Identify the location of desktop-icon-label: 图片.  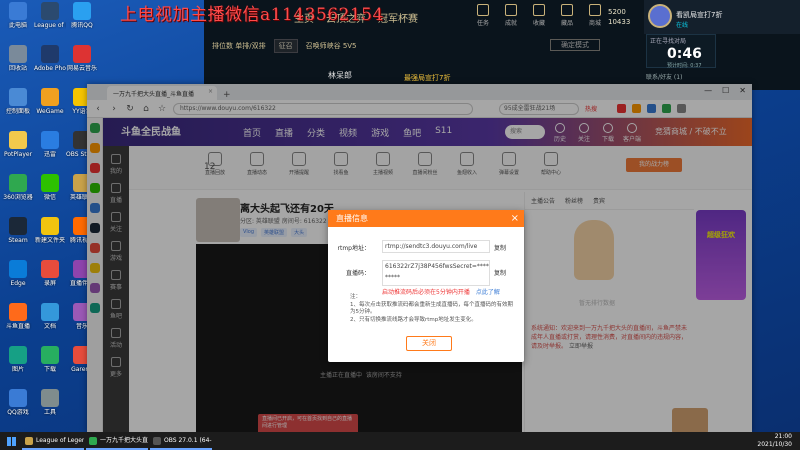
(17, 369).